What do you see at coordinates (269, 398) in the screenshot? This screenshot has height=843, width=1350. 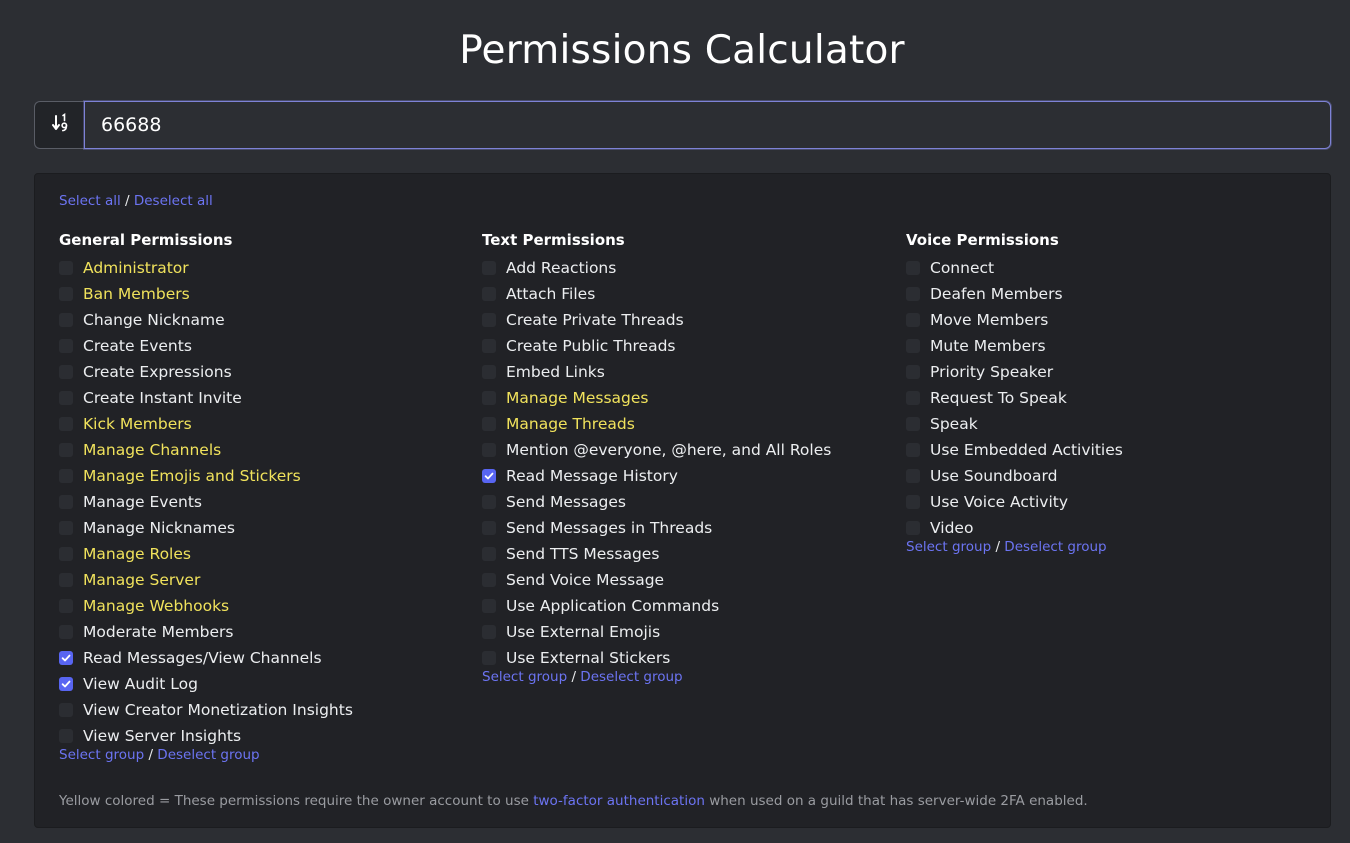 I see `permission-create-instant-invite: Create Instant Invite` at bounding box center [269, 398].